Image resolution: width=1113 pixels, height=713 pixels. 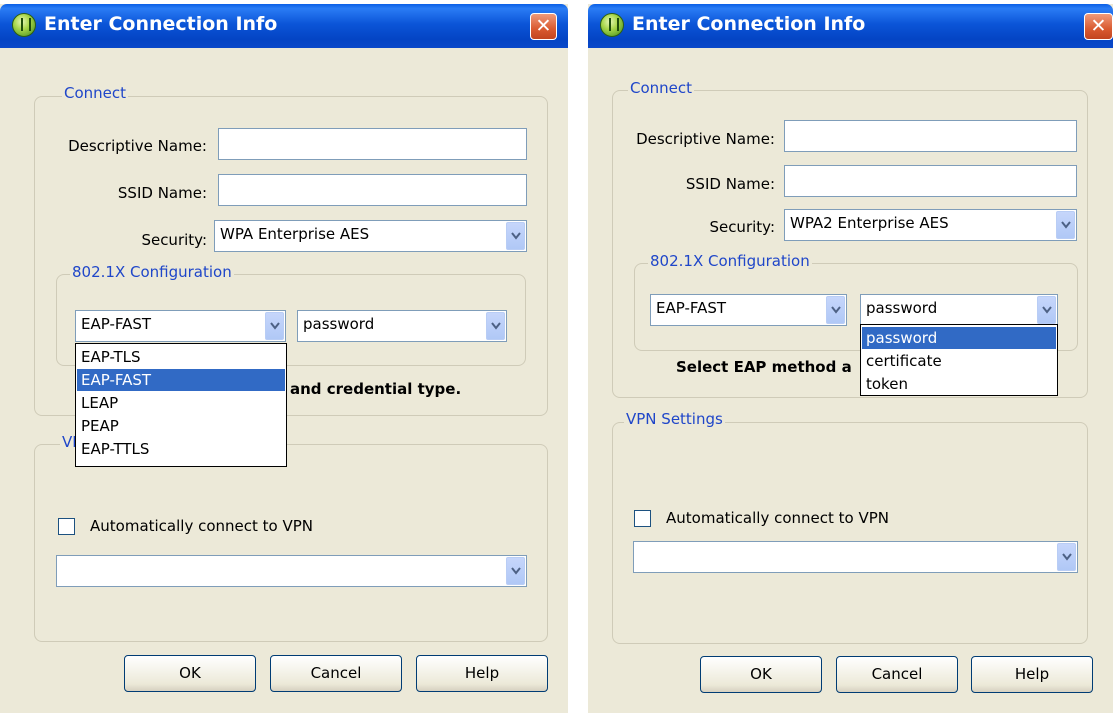 I want to click on eap-hint-text: and credential type., so click(x=376, y=389).